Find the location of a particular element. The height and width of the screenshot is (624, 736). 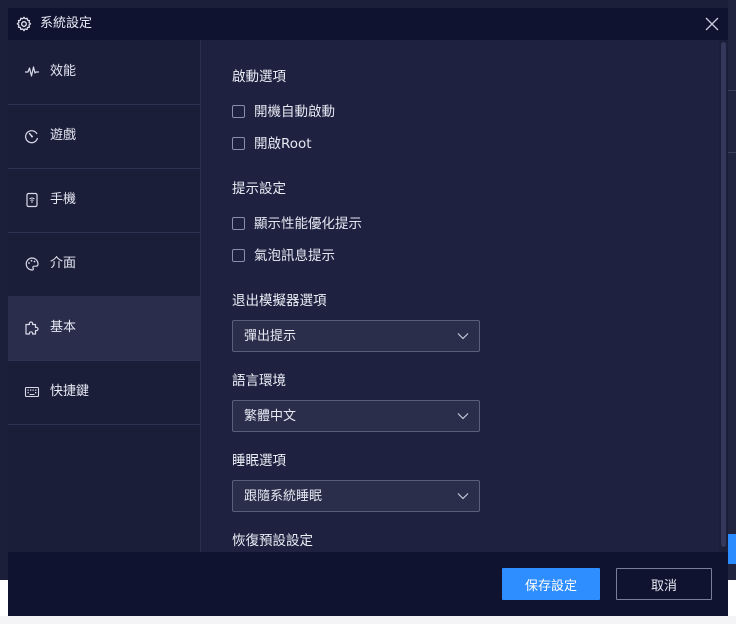

sleep-option-select: 跟隨系統睡眠 is located at coordinates (356, 496).